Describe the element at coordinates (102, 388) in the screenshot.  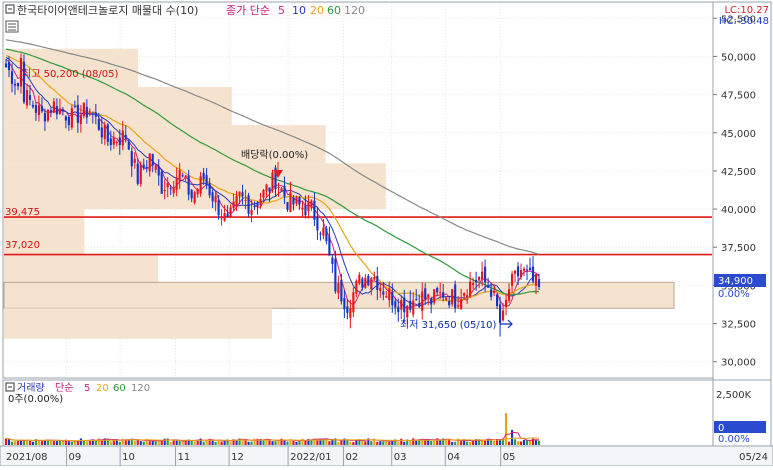
I see `volume-ma-20: 20` at that location.